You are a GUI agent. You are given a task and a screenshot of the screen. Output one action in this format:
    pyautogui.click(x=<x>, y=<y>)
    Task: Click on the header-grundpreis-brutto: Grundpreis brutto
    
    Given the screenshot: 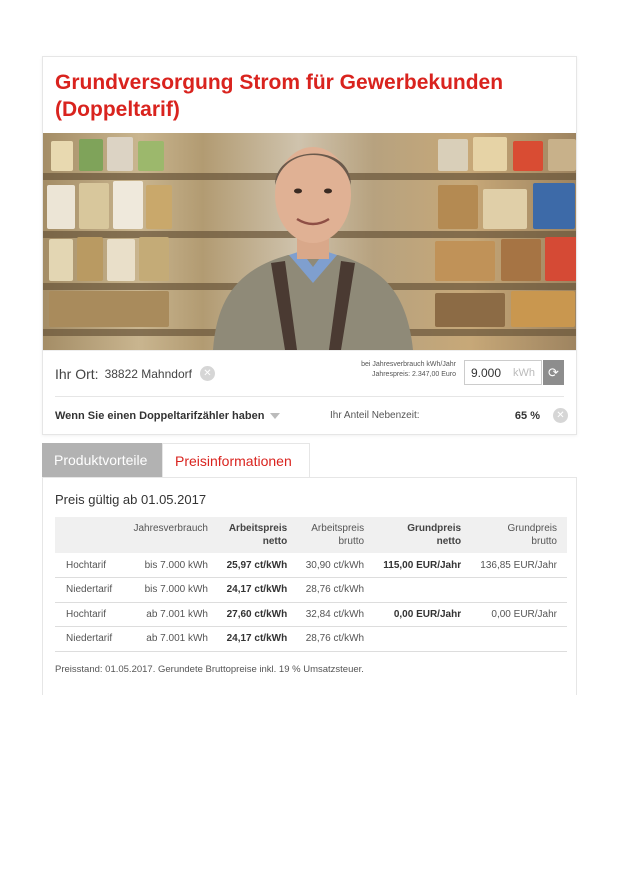 What is the action you would take?
    pyautogui.click(x=532, y=535)
    